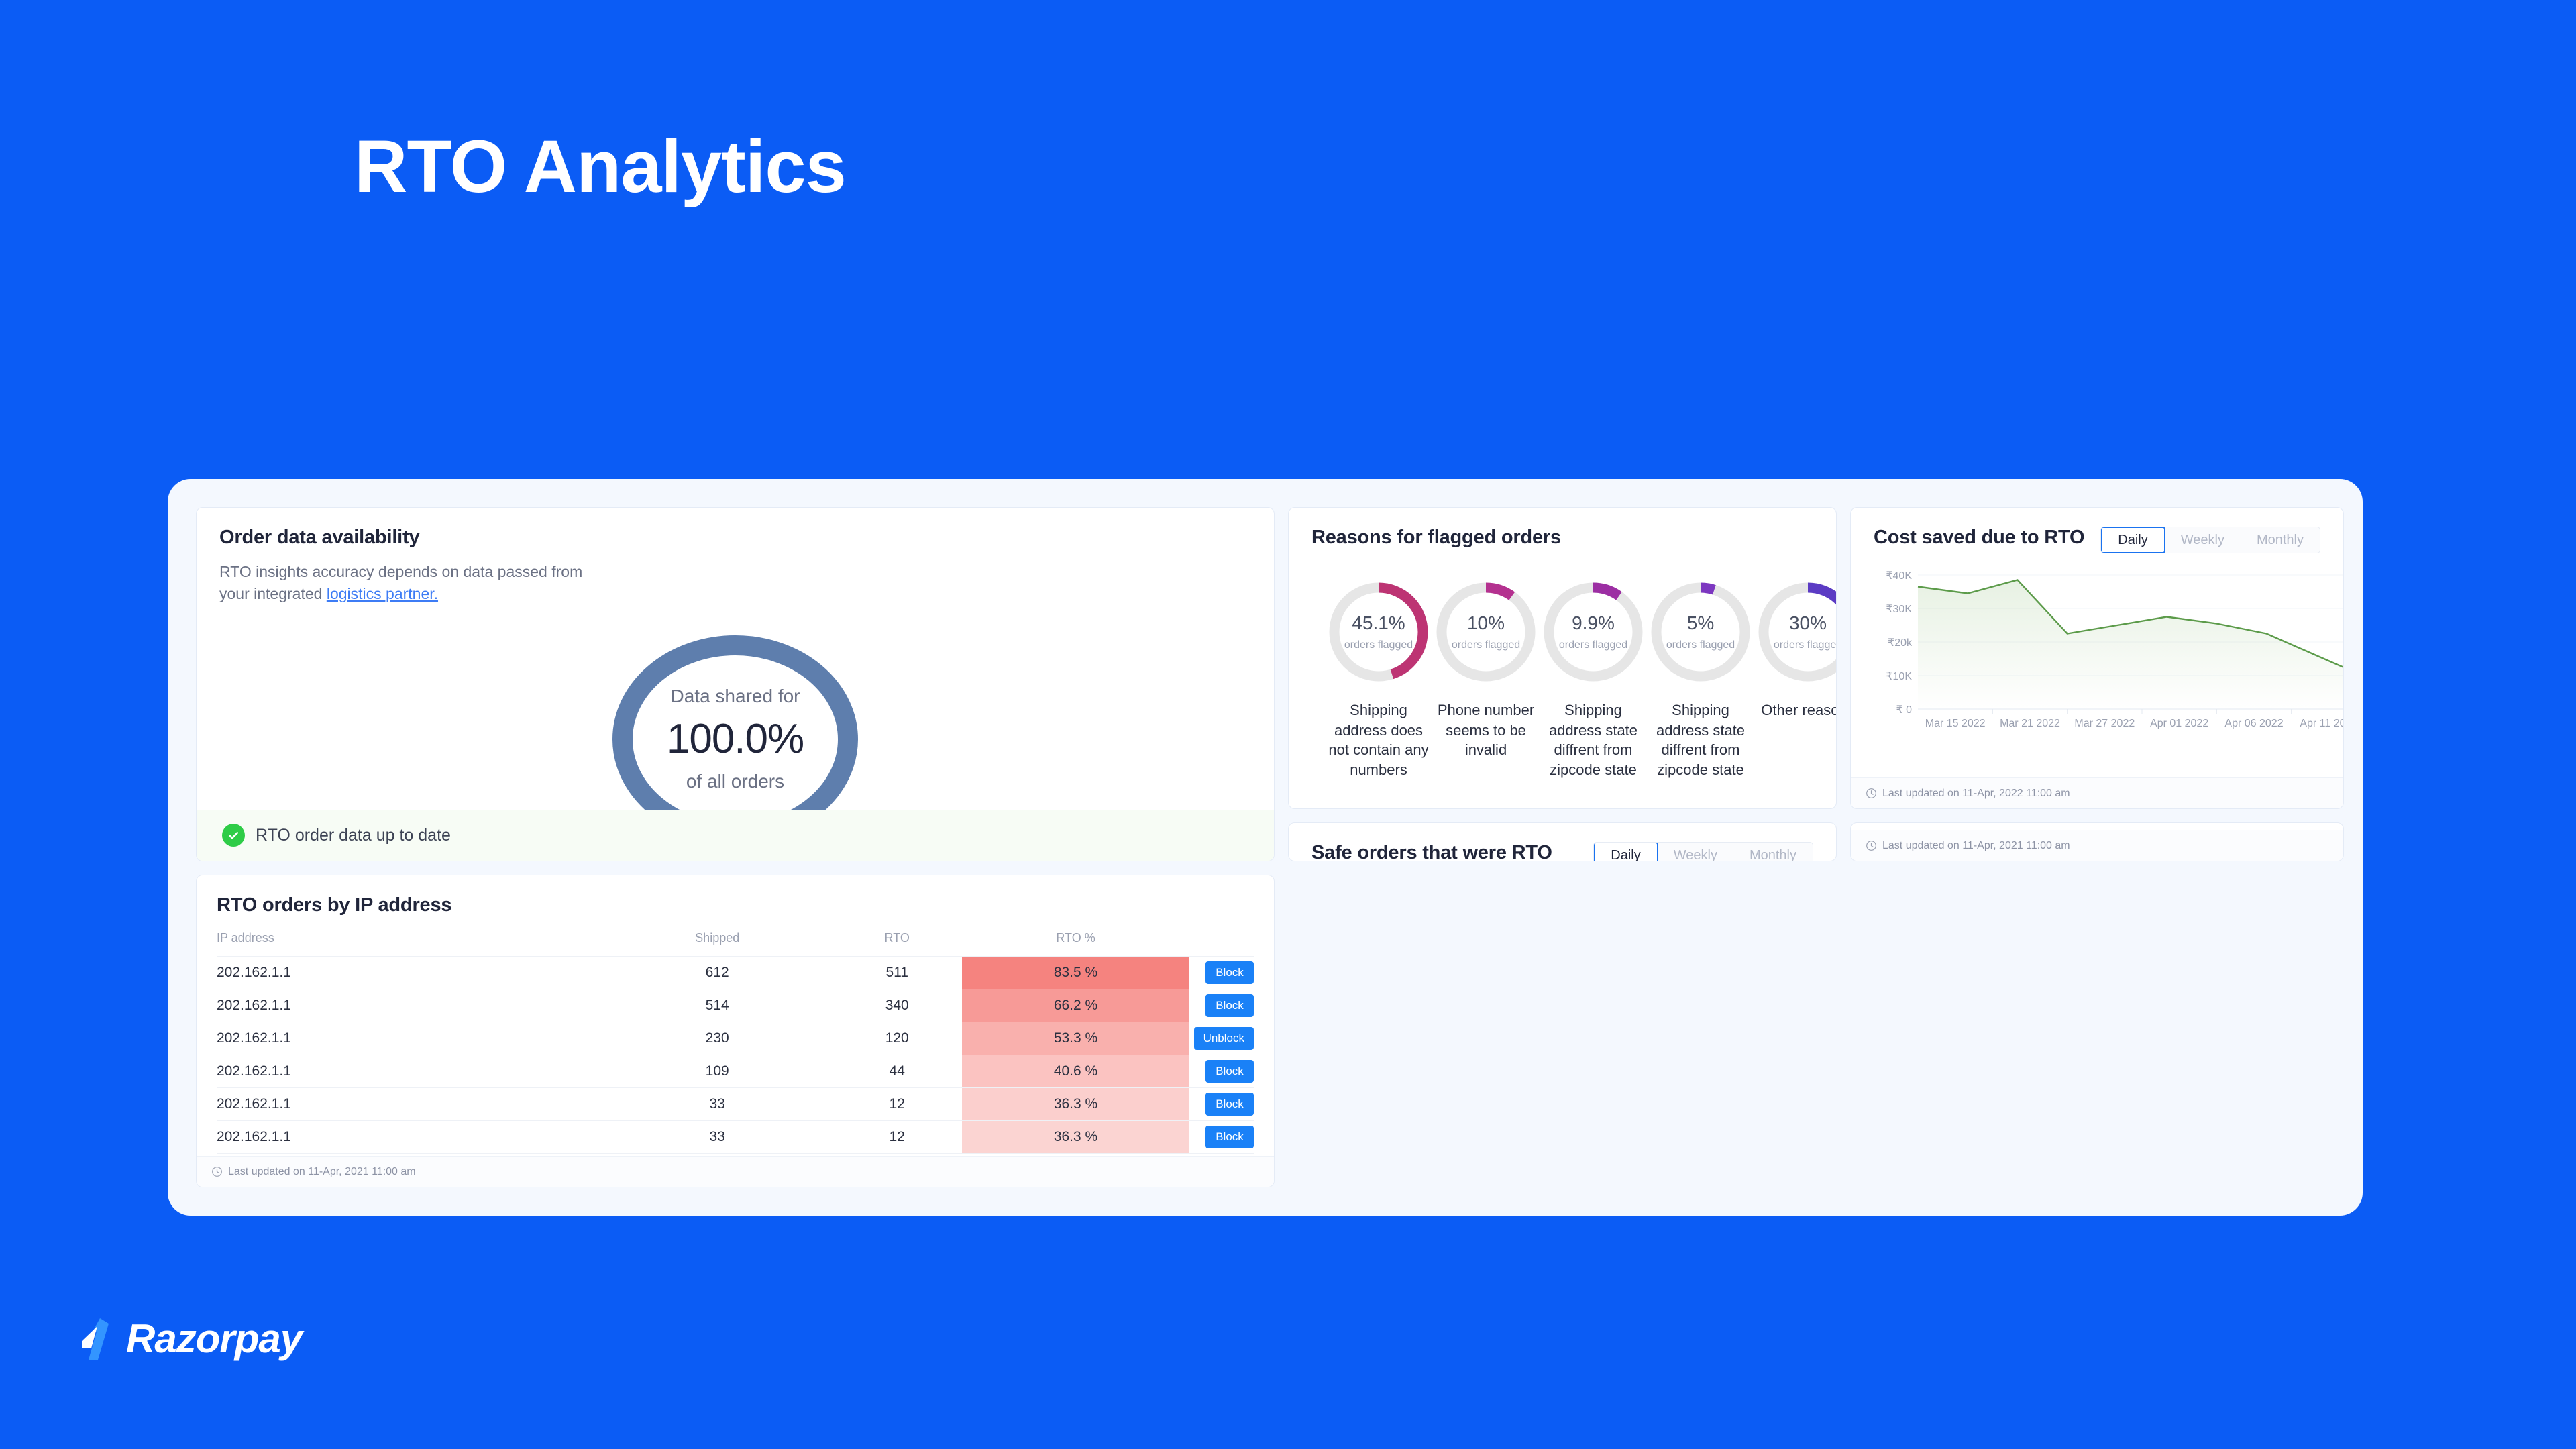  Describe the element at coordinates (1795, 632) in the screenshot. I see `donut-ring-4: 30% orders flagged` at that location.